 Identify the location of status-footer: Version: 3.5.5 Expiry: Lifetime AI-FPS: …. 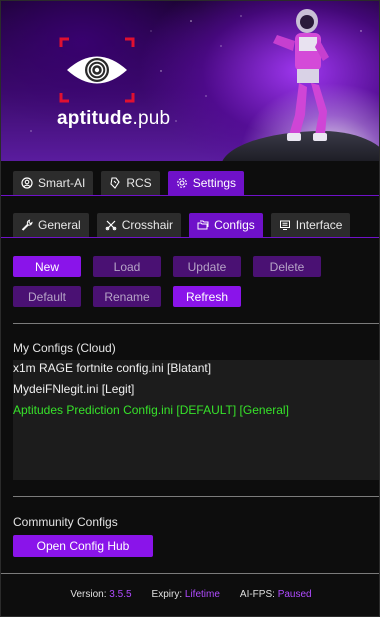
(190, 594).